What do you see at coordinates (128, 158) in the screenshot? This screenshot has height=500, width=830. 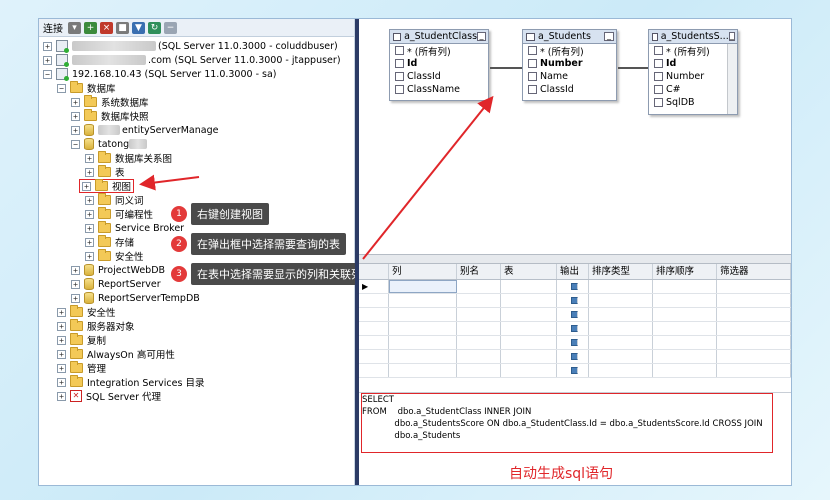 I see `tree-item-db-diagram: + 数据库关系图` at bounding box center [128, 158].